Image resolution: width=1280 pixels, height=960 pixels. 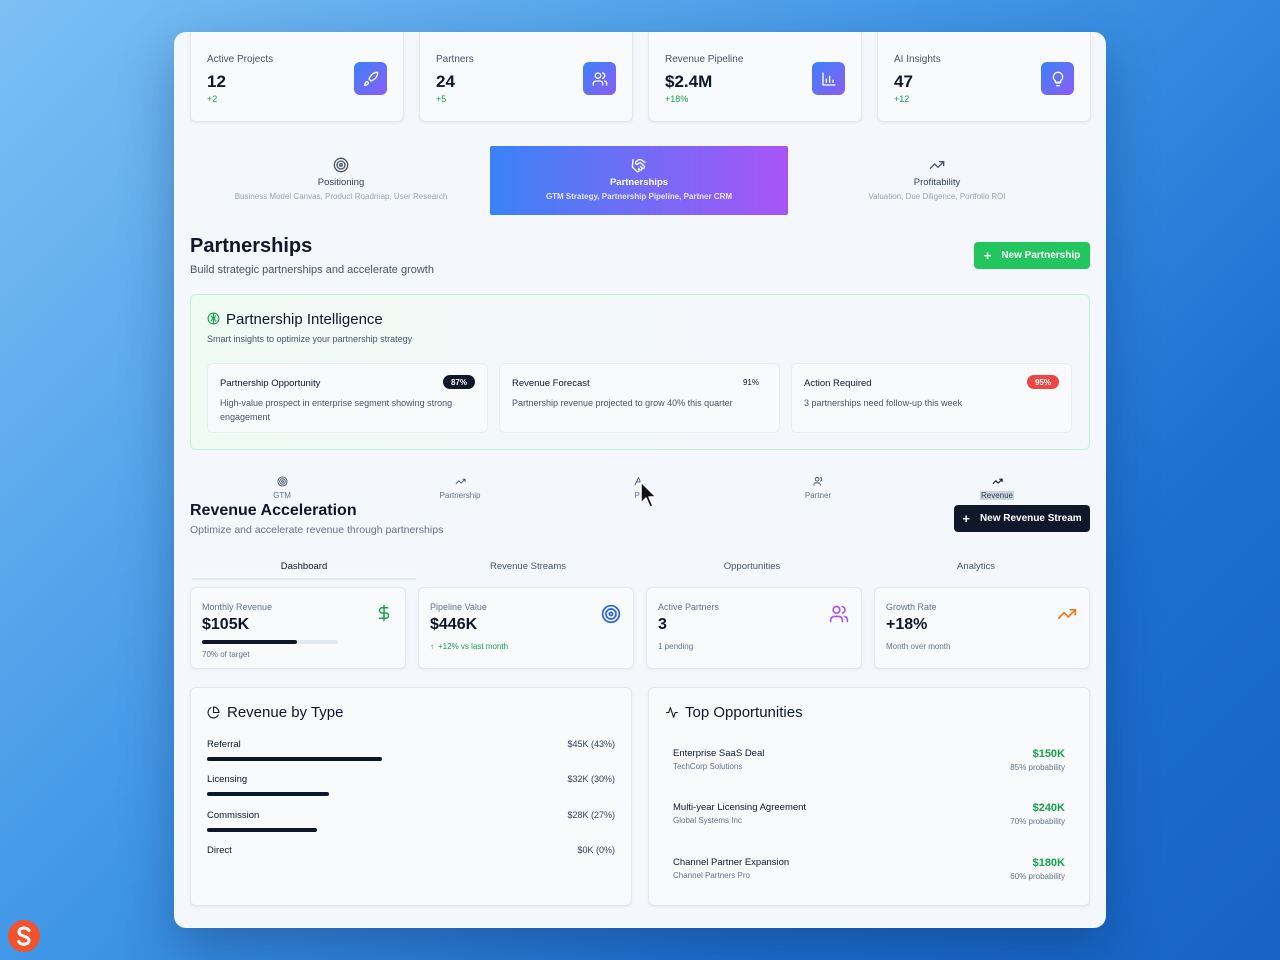 What do you see at coordinates (304, 570) in the screenshot?
I see `tab-dashboard: Dashboard` at bounding box center [304, 570].